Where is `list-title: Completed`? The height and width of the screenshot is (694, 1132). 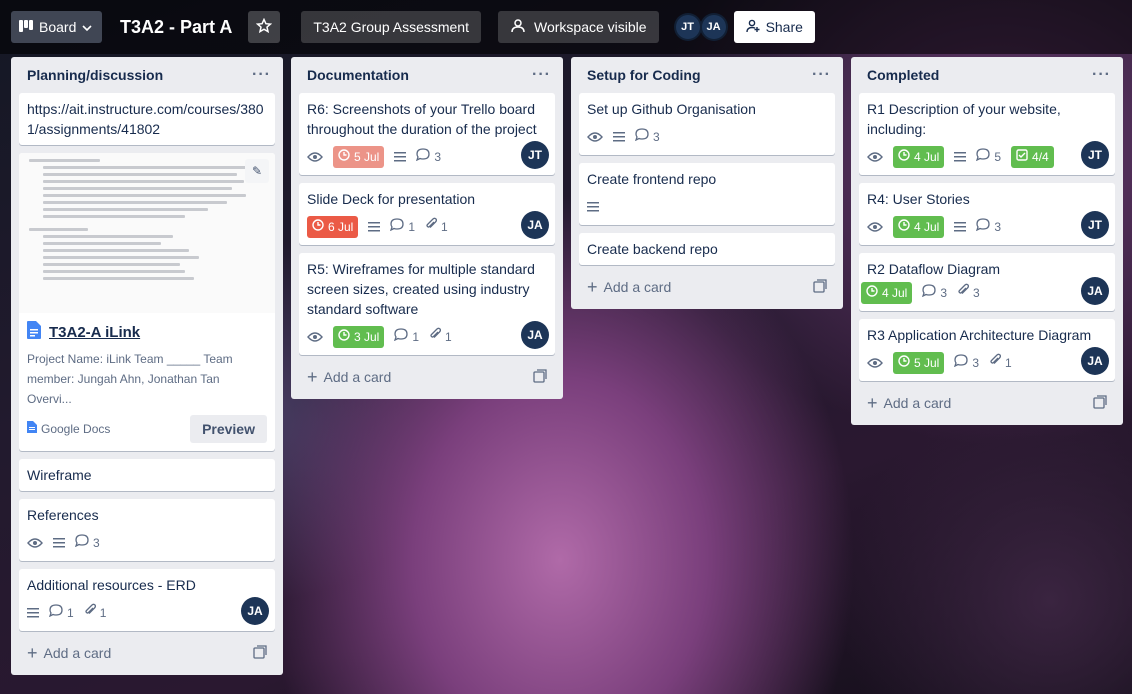
list-title: Completed is located at coordinates (903, 75).